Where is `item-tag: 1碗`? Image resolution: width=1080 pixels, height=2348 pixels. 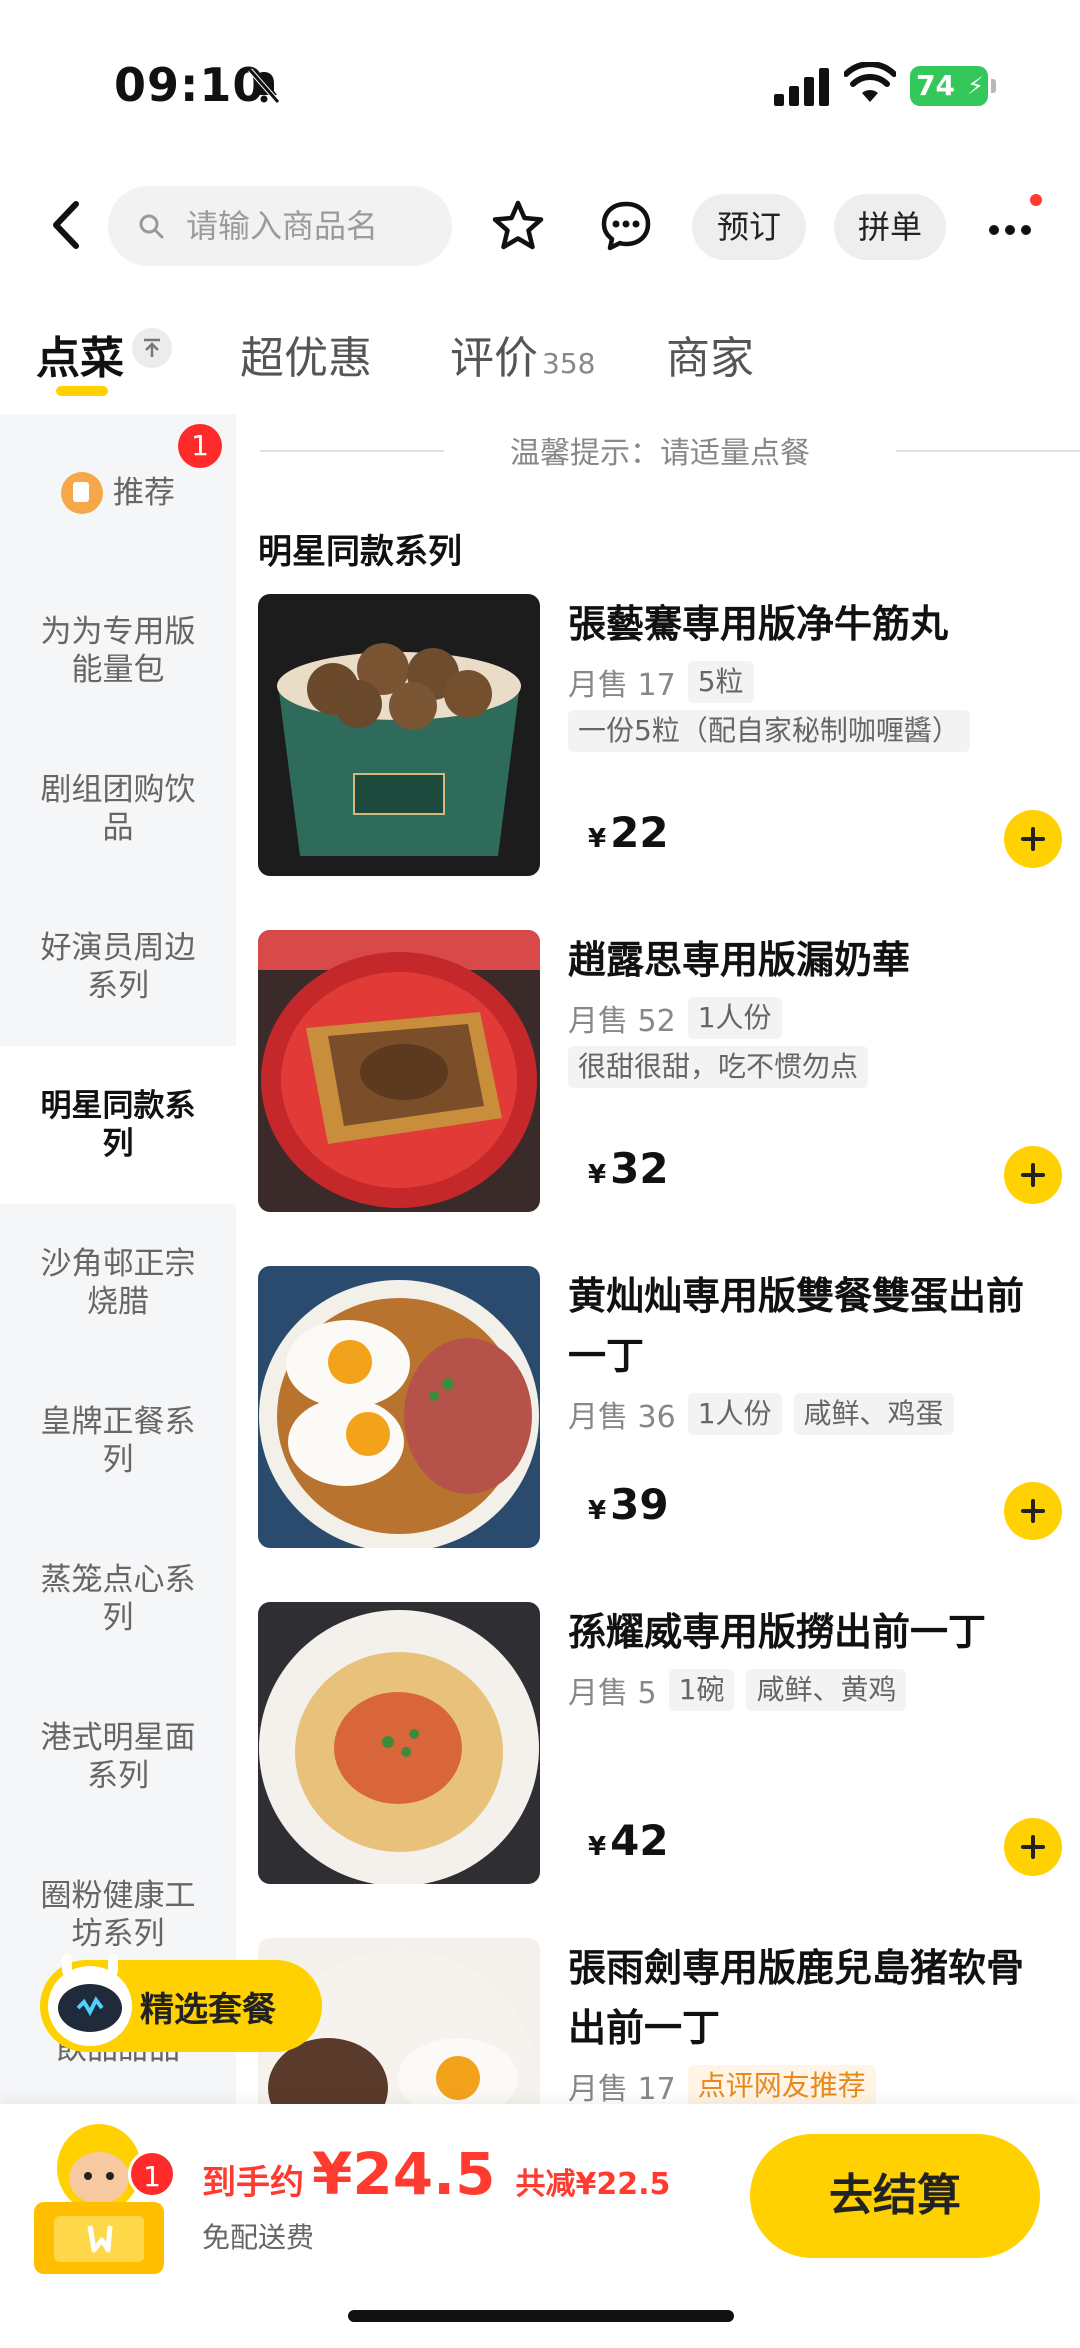
item-tag: 1碗 is located at coordinates (701, 1690).